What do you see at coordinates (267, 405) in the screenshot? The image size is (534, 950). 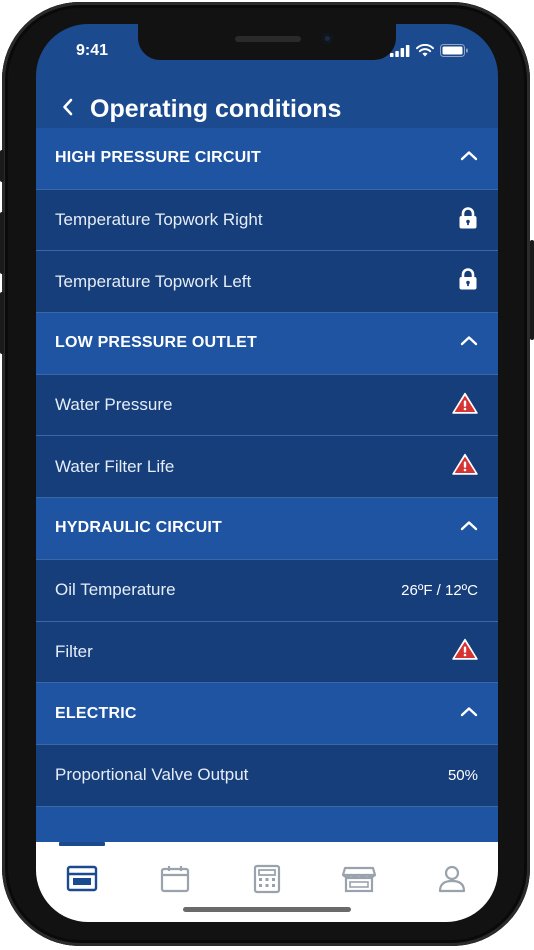 I see `list-item-water-pressure: Water Pressure` at bounding box center [267, 405].